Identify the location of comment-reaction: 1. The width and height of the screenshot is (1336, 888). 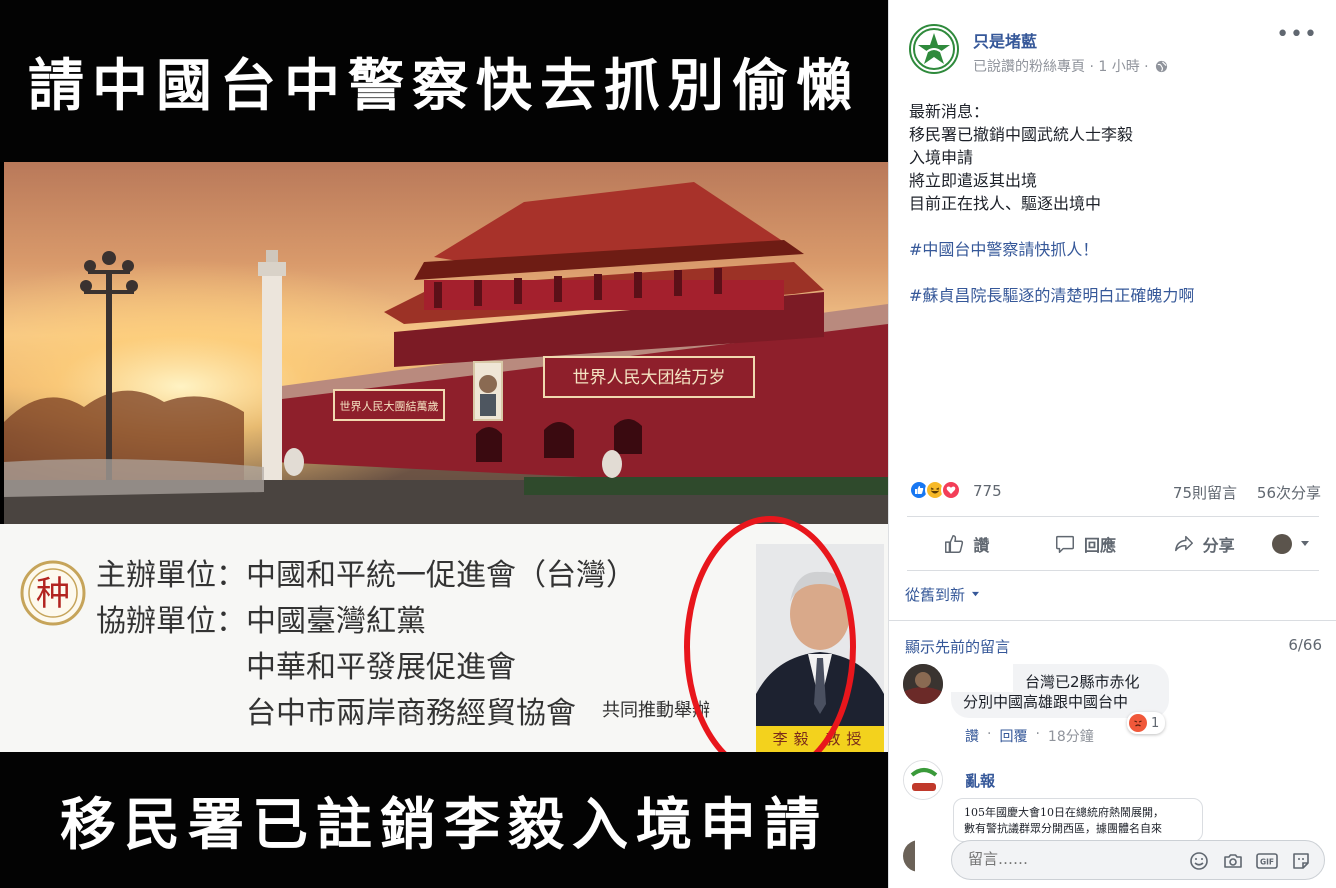
(1146, 723).